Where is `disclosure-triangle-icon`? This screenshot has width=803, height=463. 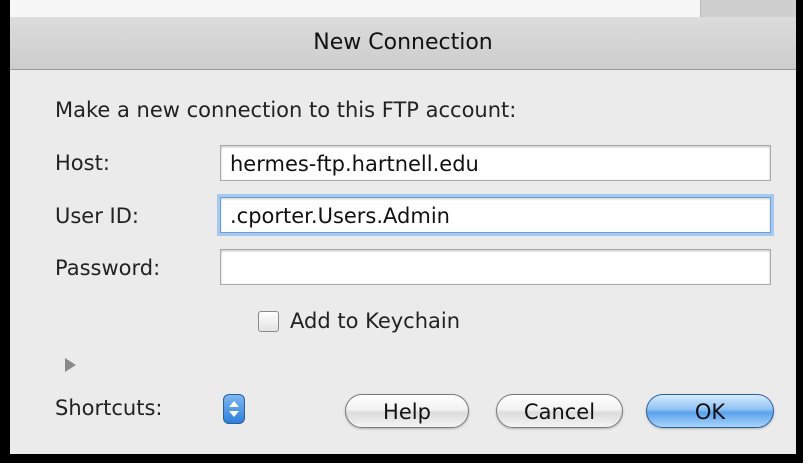
disclosure-triangle-icon is located at coordinates (70, 365).